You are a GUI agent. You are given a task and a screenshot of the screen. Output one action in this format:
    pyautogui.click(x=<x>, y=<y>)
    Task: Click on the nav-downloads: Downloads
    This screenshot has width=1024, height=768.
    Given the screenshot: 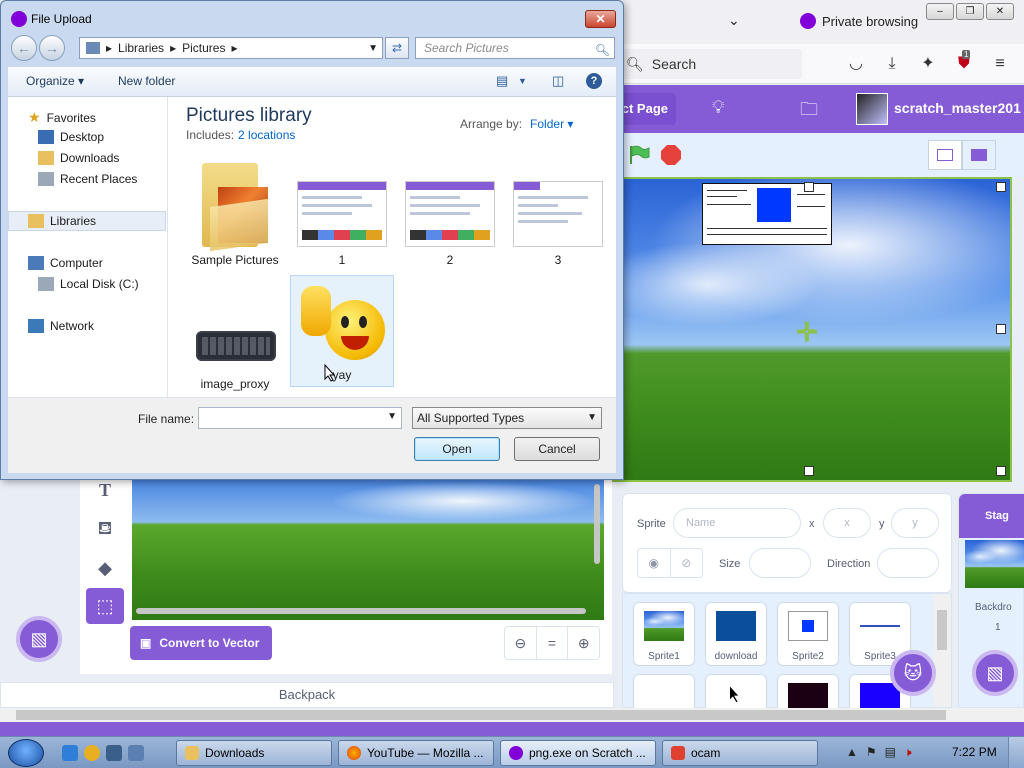 What is the action you would take?
    pyautogui.click(x=78, y=158)
    